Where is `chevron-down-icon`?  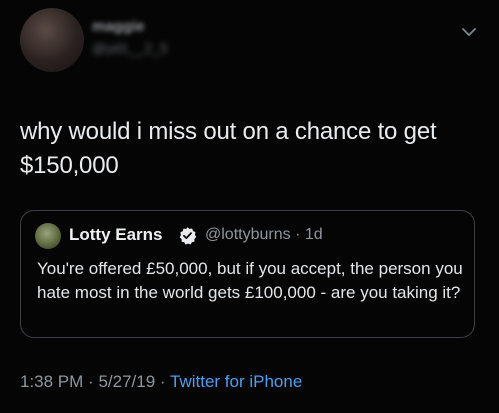 chevron-down-icon is located at coordinates (469, 32).